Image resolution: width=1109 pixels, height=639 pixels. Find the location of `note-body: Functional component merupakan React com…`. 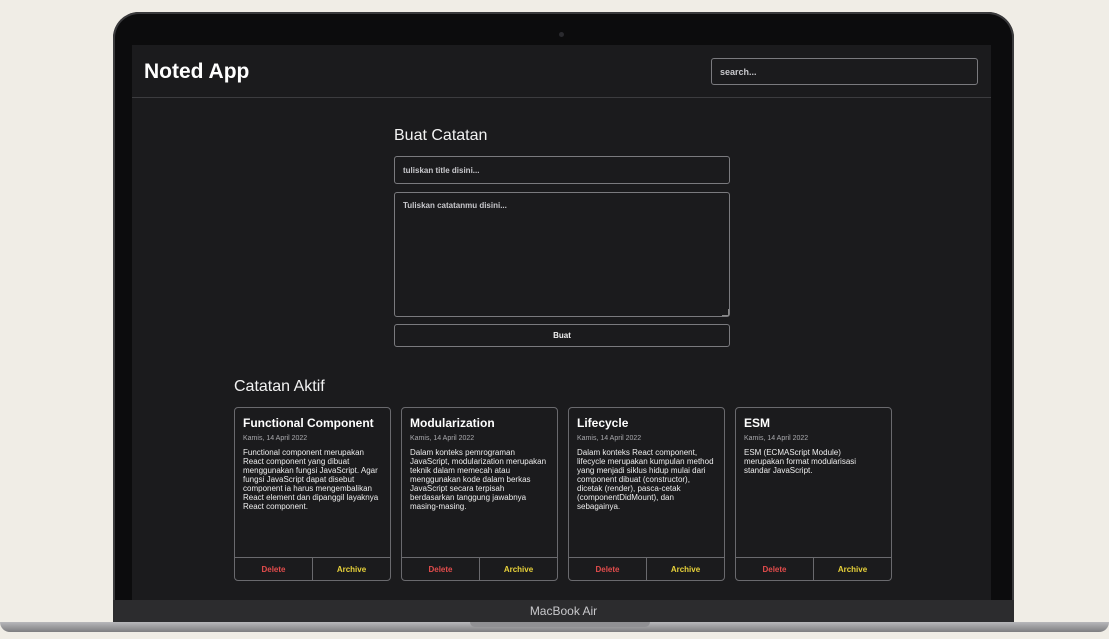

note-body: Functional component merupakan React com… is located at coordinates (311, 479).